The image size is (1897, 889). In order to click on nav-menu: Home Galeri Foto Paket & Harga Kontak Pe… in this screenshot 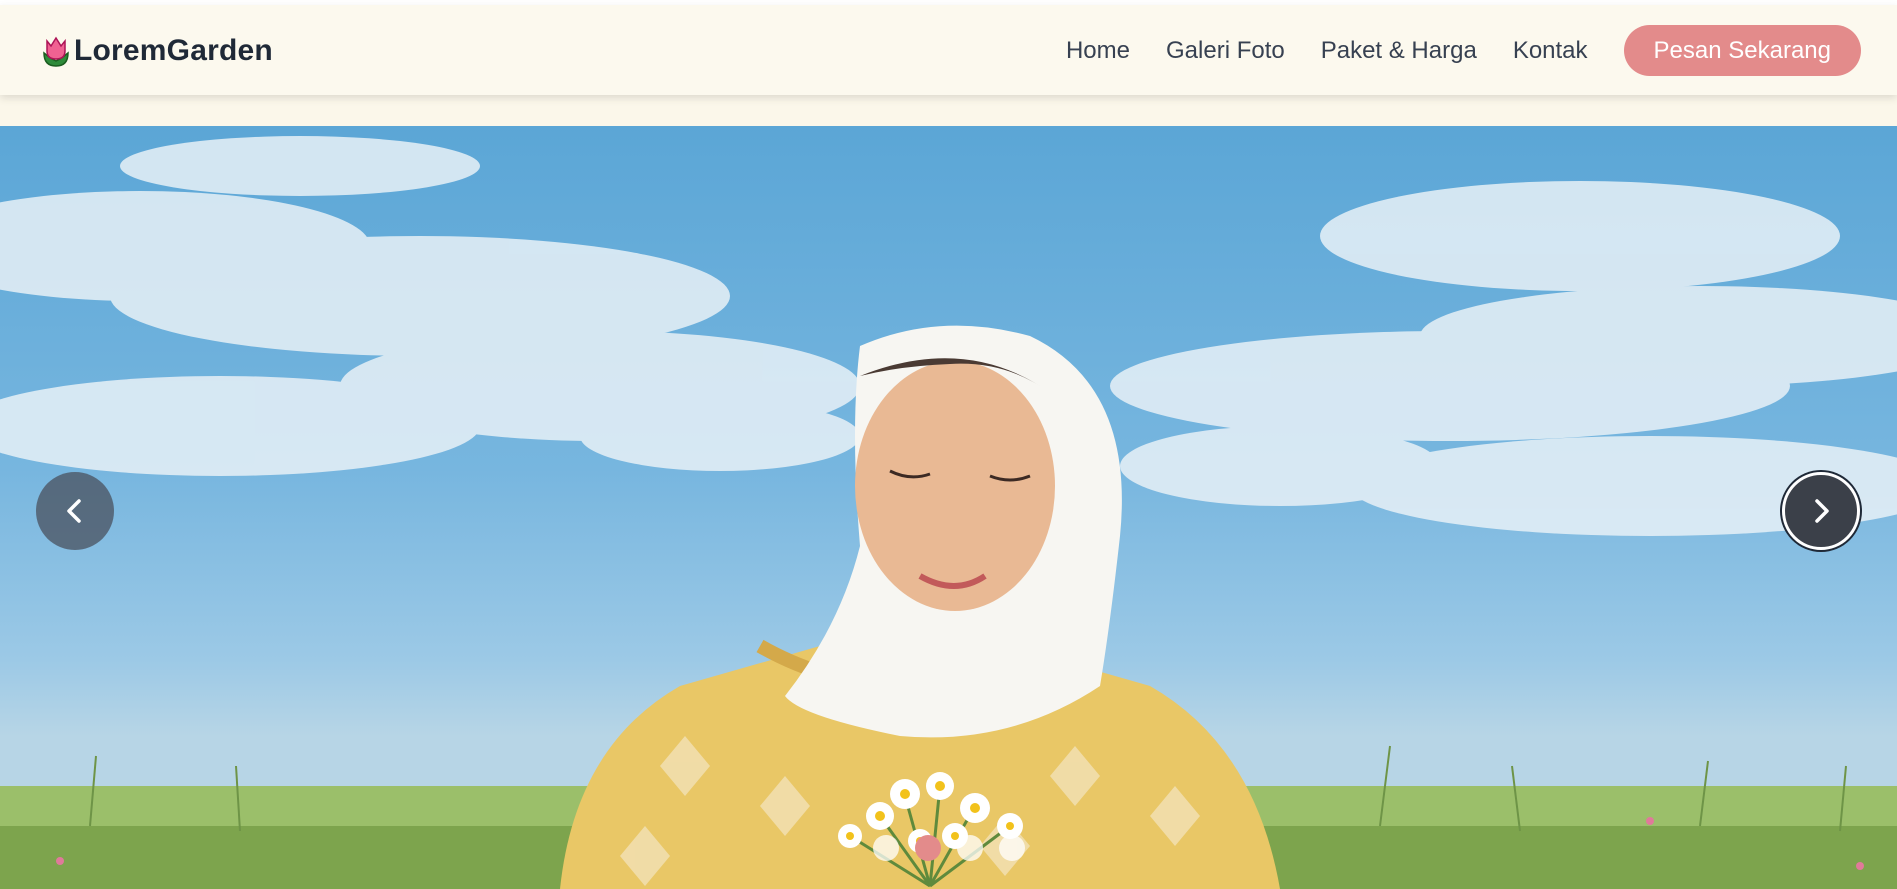, I will do `click(1463, 50)`.